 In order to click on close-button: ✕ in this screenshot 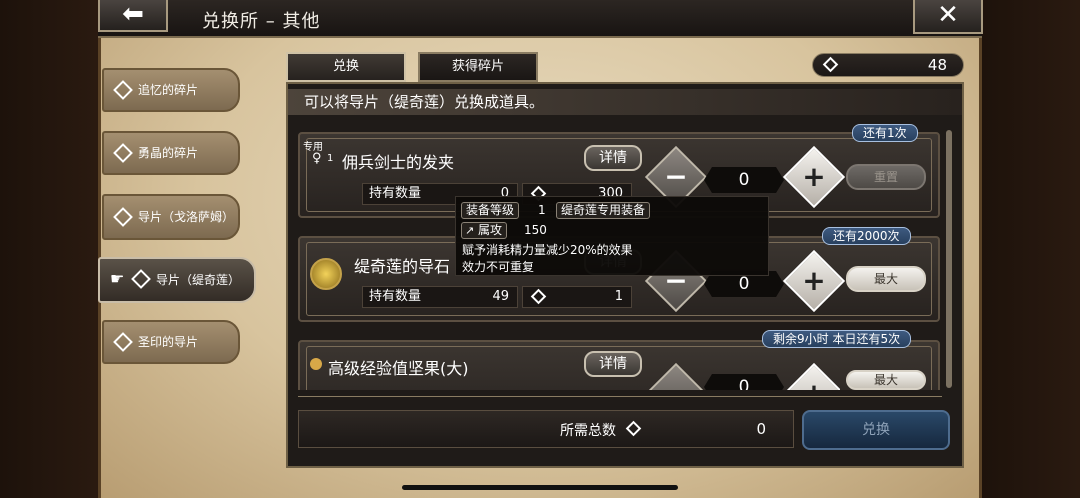, I will do `click(948, 17)`.